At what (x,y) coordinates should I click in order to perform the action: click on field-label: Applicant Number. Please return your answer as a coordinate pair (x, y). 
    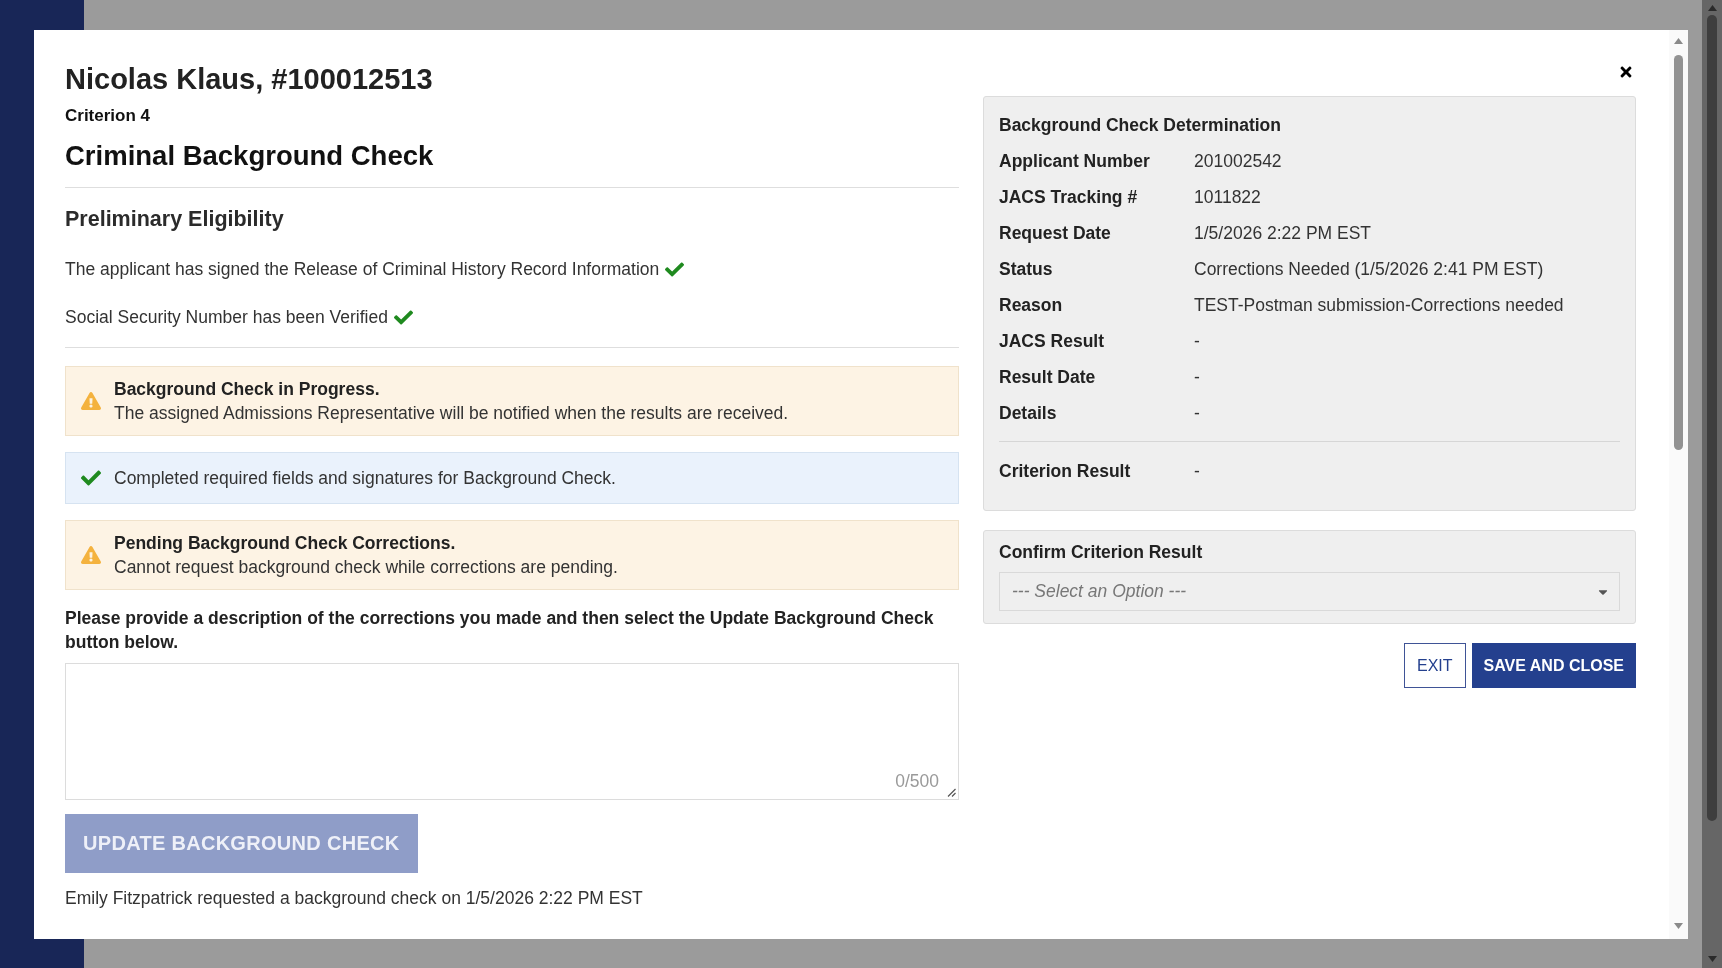
    Looking at the image, I should click on (1075, 161).